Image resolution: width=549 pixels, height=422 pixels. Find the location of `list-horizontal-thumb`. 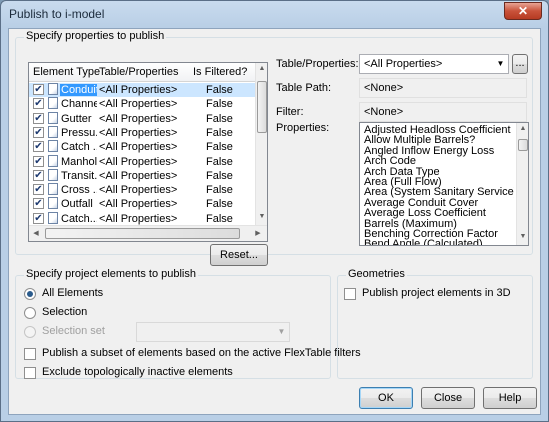

list-horizontal-thumb is located at coordinates (142, 233).